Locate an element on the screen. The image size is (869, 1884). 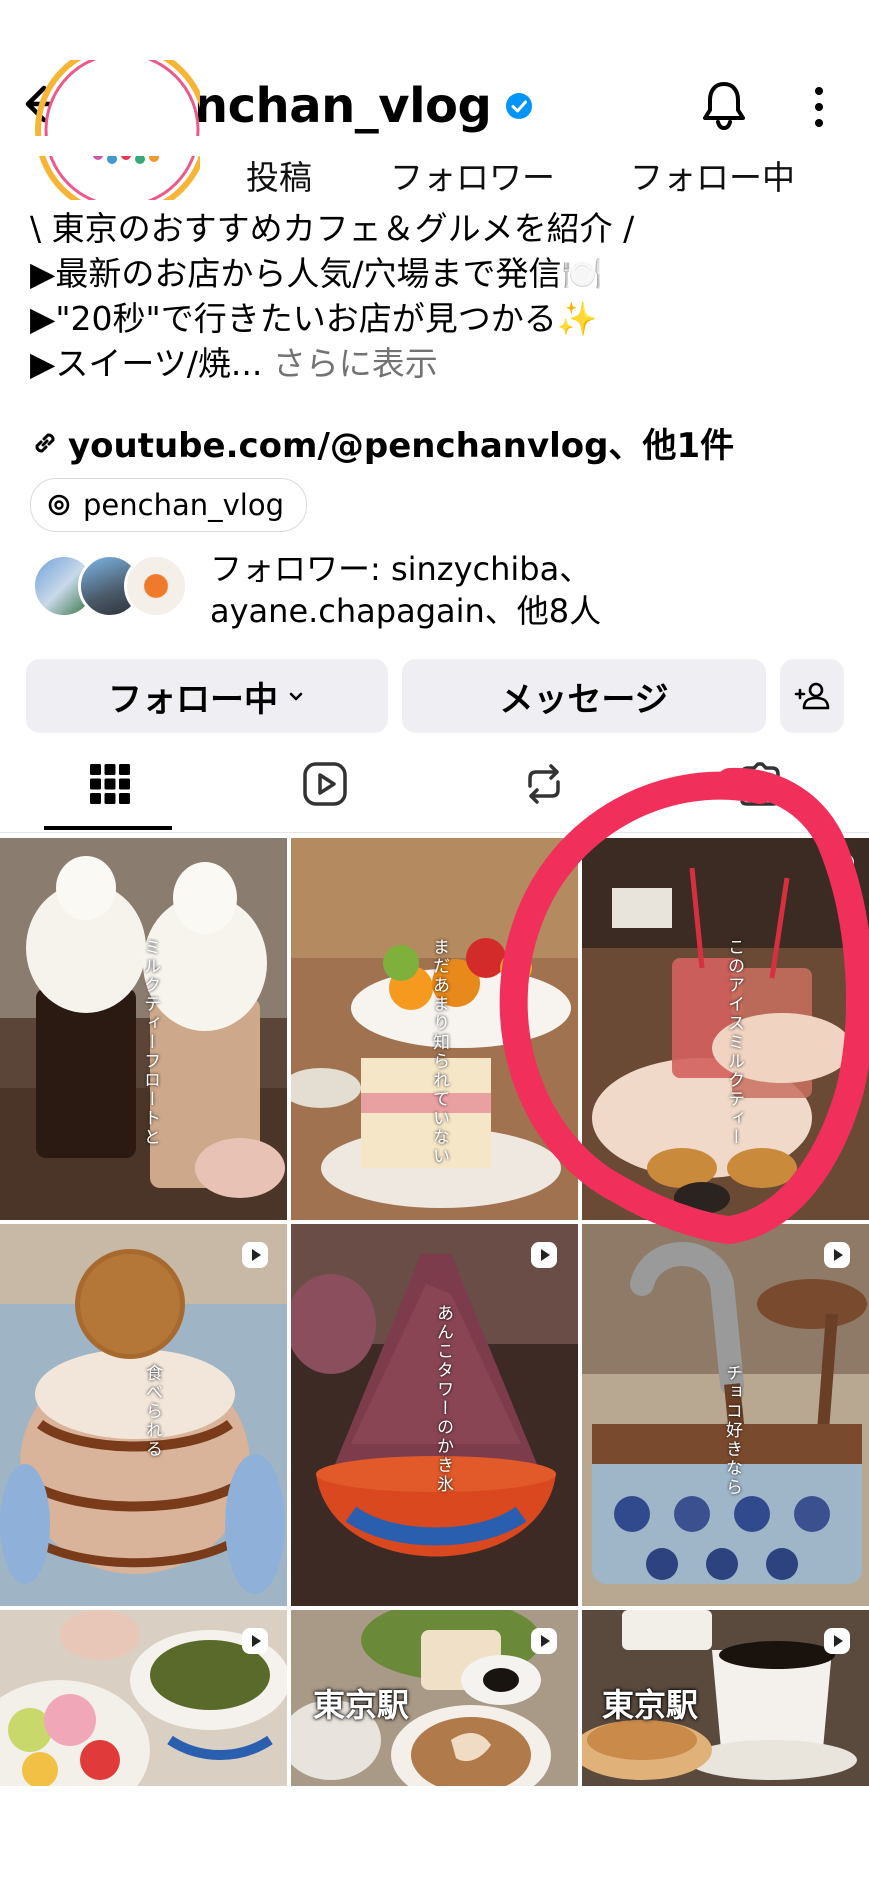
grid-icon is located at coordinates (110, 784).